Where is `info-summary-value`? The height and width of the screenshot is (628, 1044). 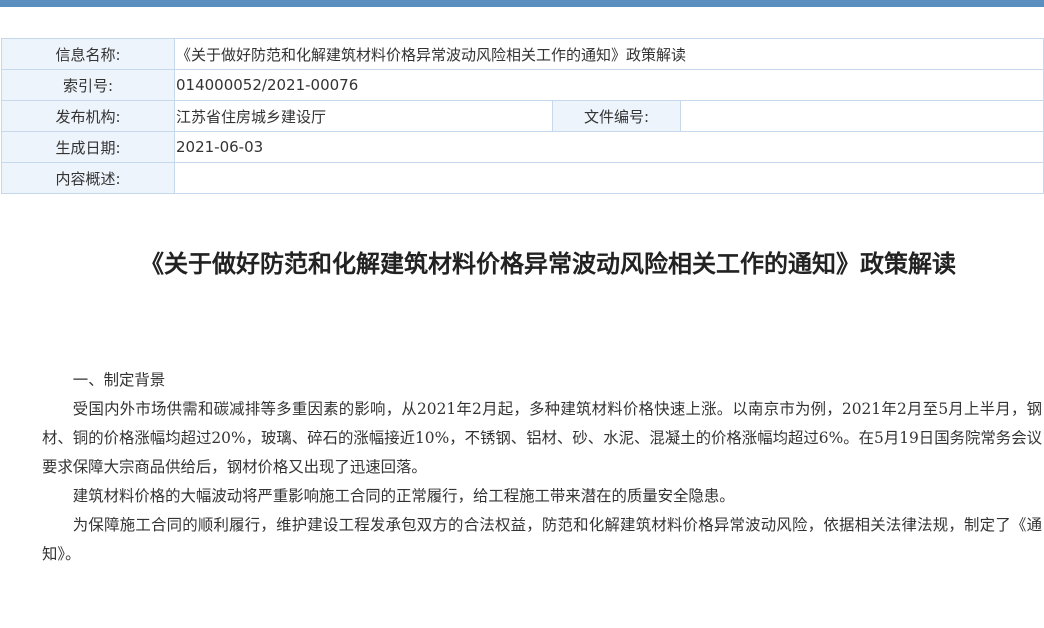 info-summary-value is located at coordinates (609, 178).